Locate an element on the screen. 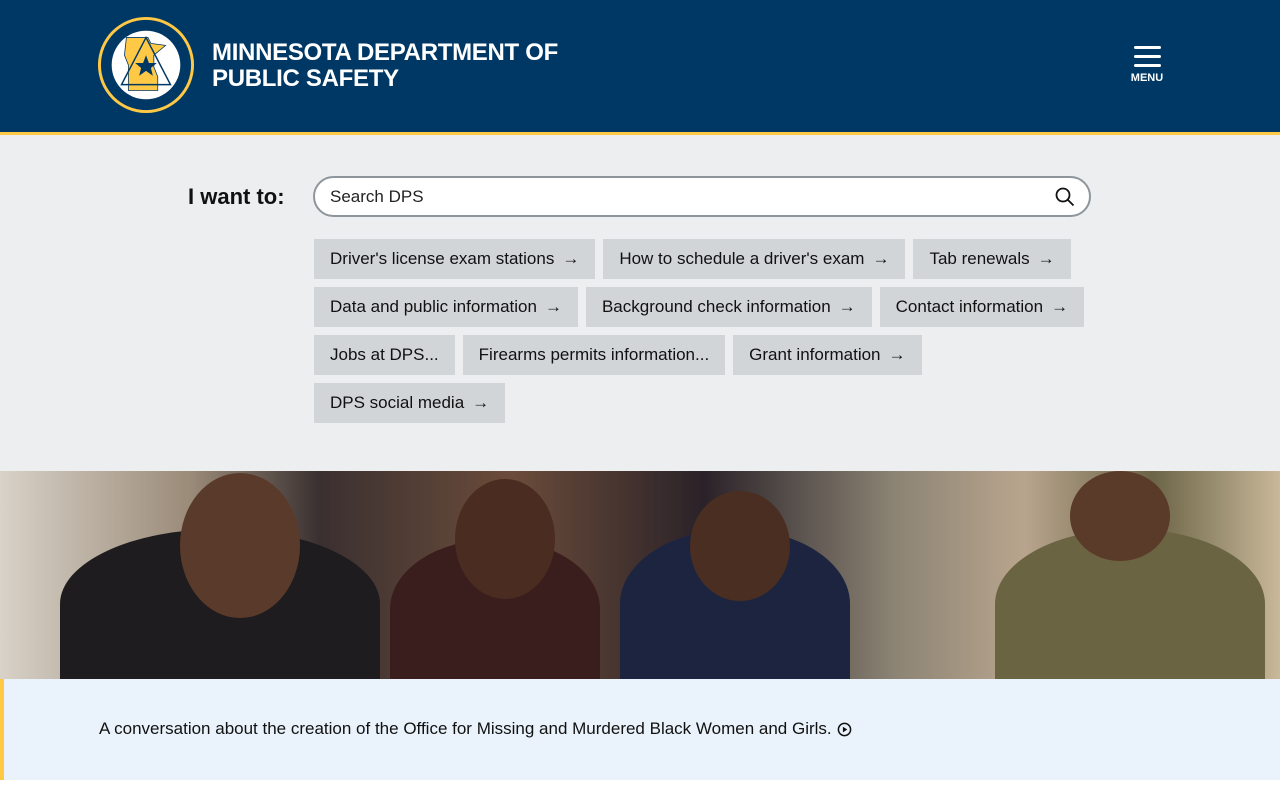  quick-link-label: Tab renewals is located at coordinates (979, 258).